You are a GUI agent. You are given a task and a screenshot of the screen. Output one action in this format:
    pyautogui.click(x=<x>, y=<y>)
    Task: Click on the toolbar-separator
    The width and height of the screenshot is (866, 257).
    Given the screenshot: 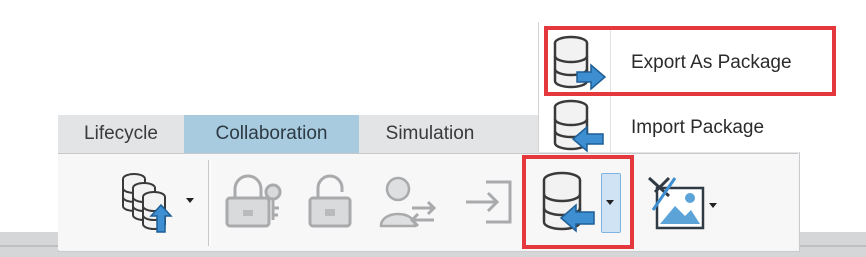 What is the action you would take?
    pyautogui.click(x=208, y=203)
    